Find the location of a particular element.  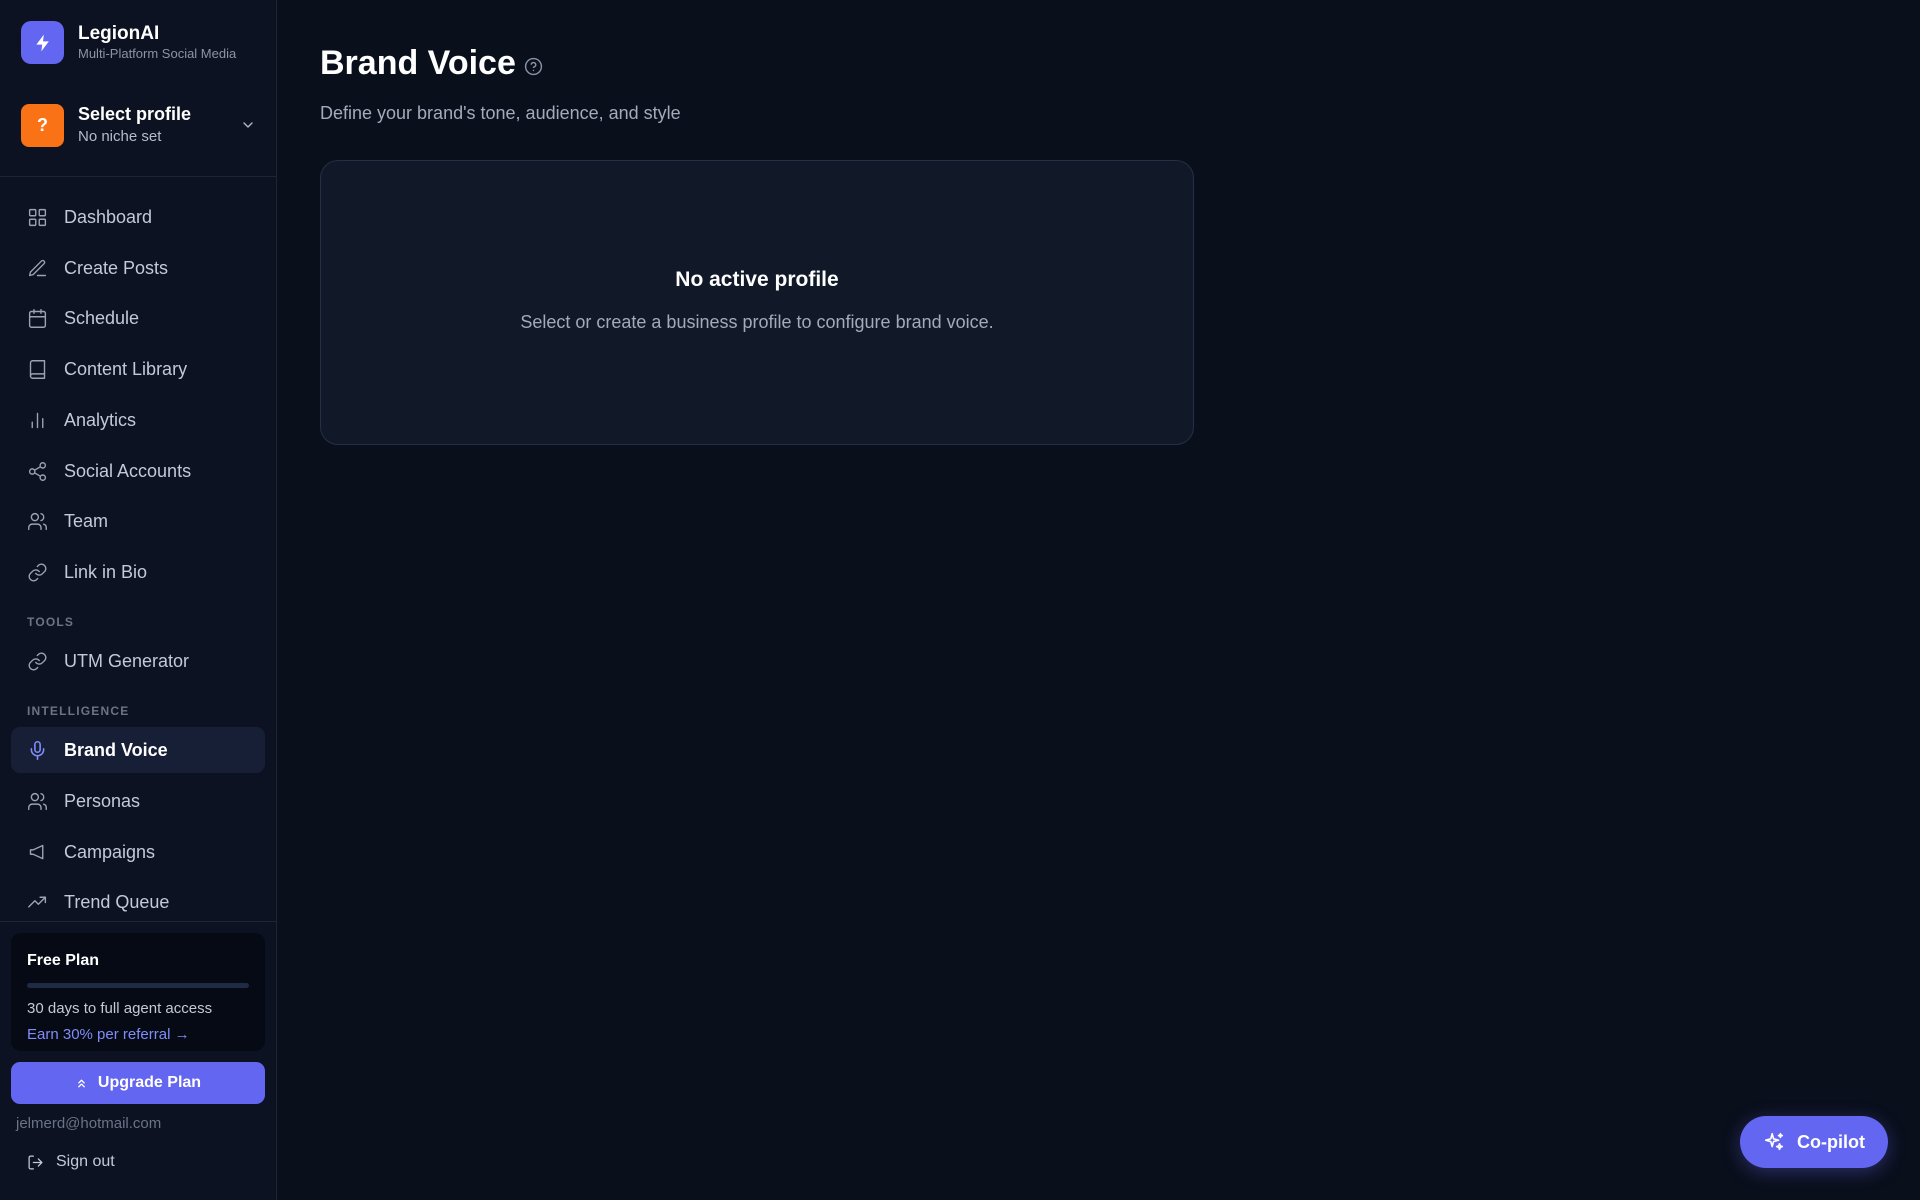

profile-selector: ? Select profile No niche set is located at coordinates (139, 125).